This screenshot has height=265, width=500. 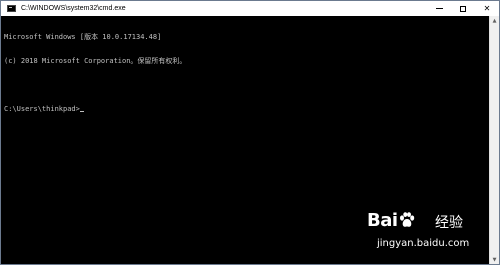 What do you see at coordinates (406, 219) in the screenshot?
I see `paw-icon` at bounding box center [406, 219].